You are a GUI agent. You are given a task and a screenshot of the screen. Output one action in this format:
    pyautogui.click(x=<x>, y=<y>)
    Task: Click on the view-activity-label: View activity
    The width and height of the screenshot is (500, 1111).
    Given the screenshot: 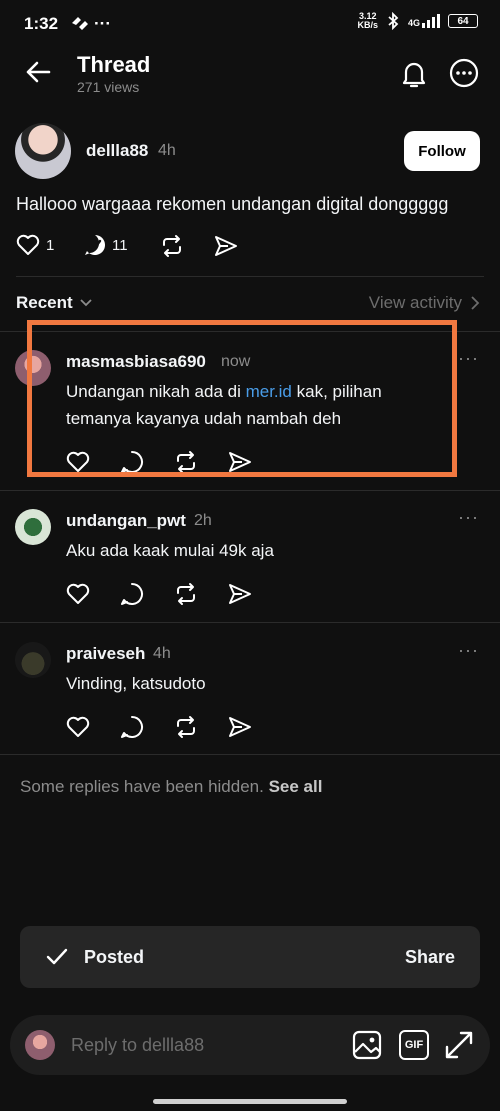 What is the action you would take?
    pyautogui.click(x=415, y=302)
    